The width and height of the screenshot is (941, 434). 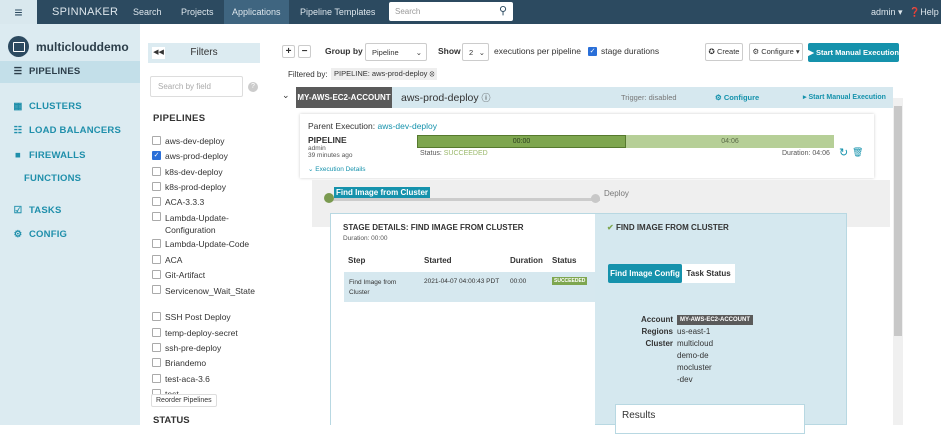 I want to click on pipeline-filter-item: SSH Post Deploy, so click(x=212, y=319).